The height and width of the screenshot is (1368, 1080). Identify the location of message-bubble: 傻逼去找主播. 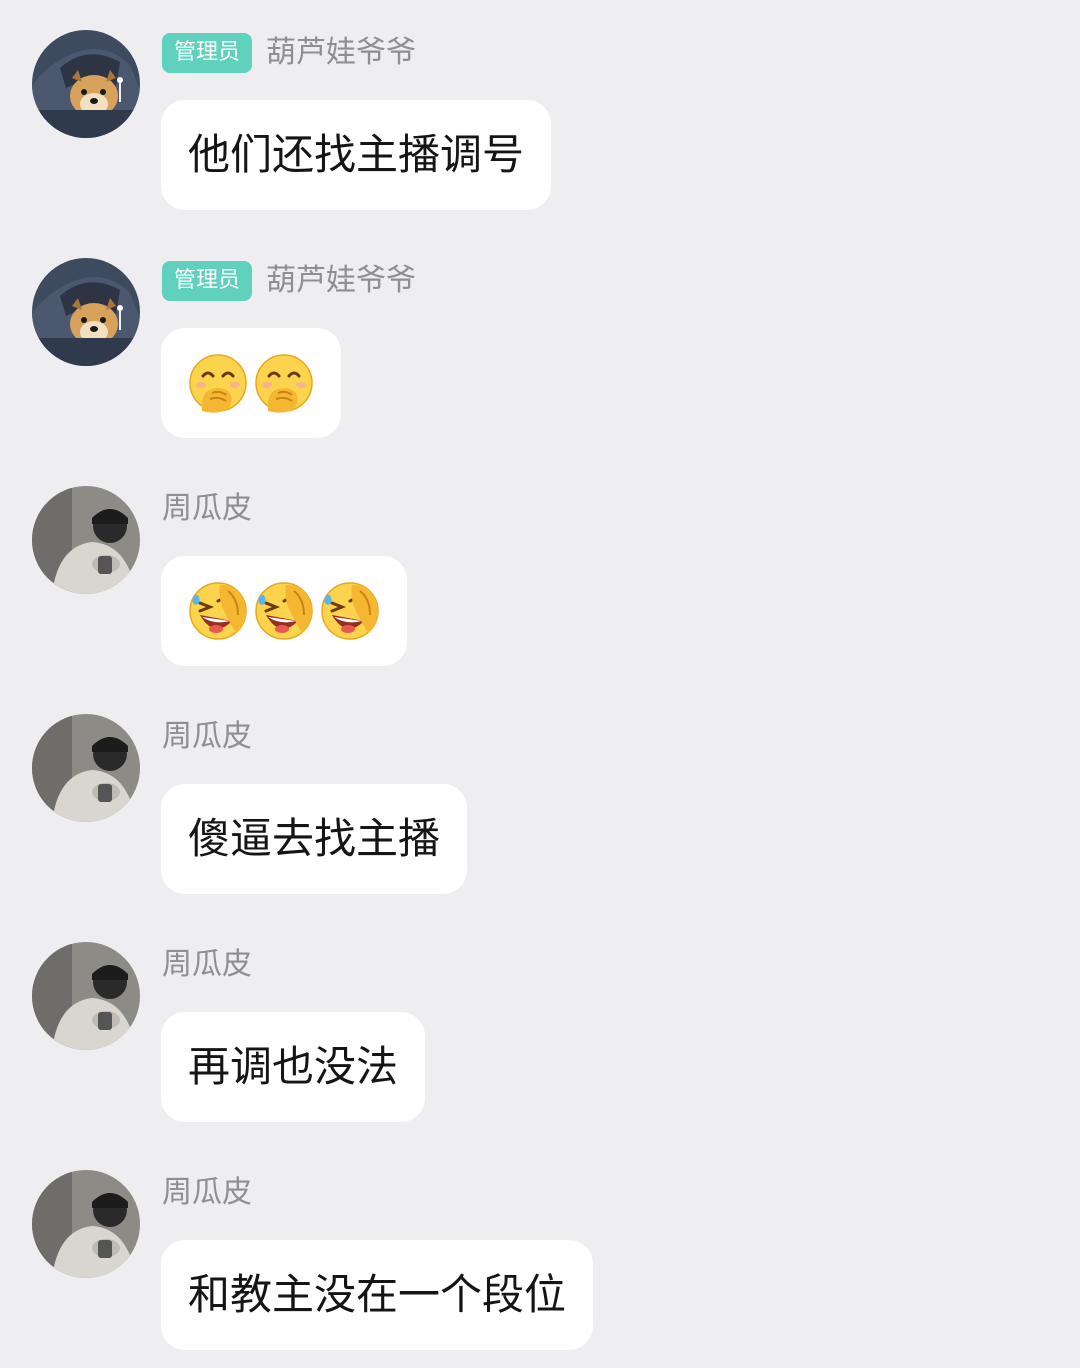
(314, 839).